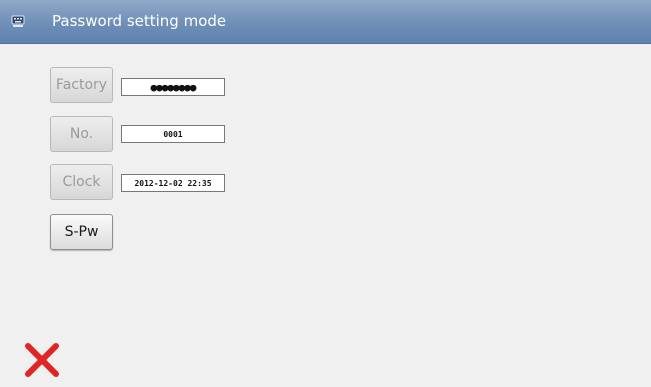 Image resolution: width=651 pixels, height=387 pixels. I want to click on factory-password-field: ●●●●●●●●, so click(173, 87).